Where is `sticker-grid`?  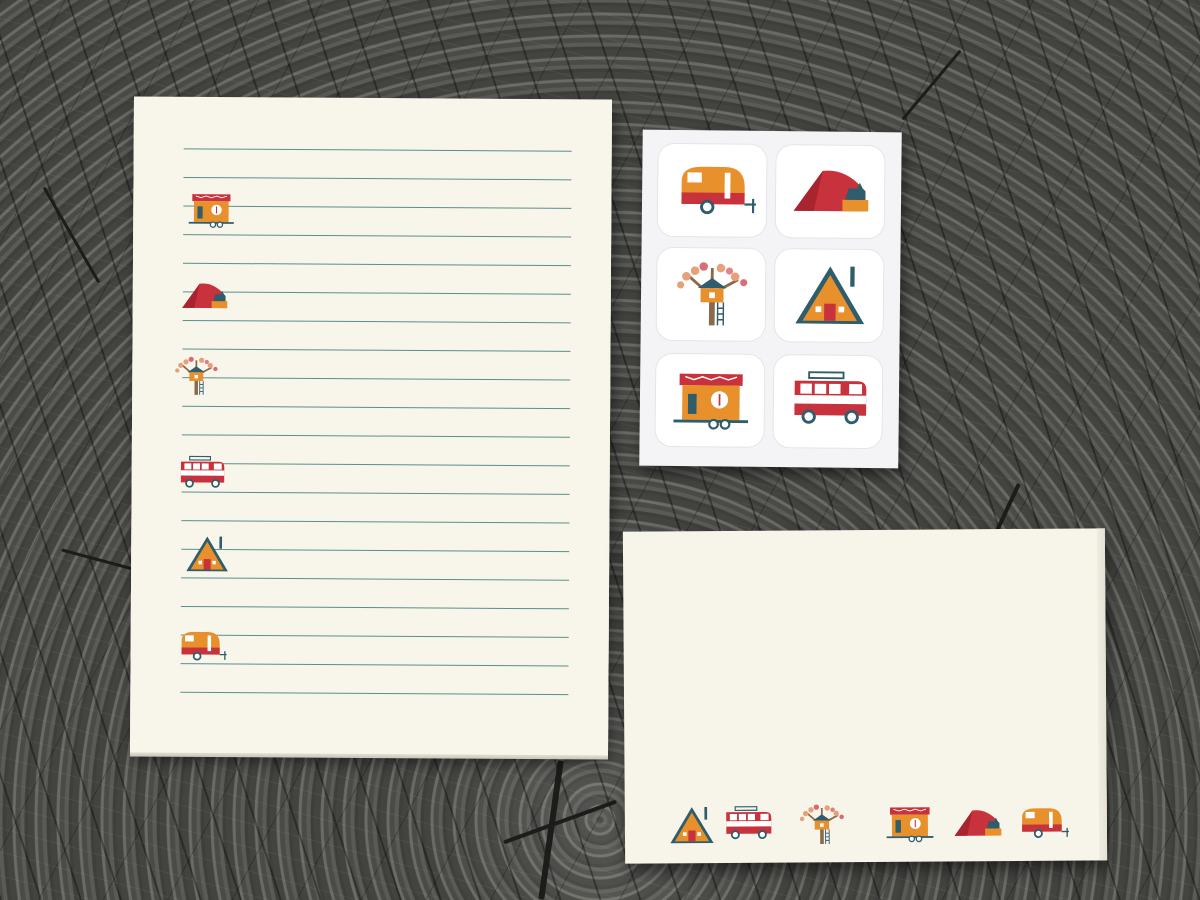 sticker-grid is located at coordinates (772, 289).